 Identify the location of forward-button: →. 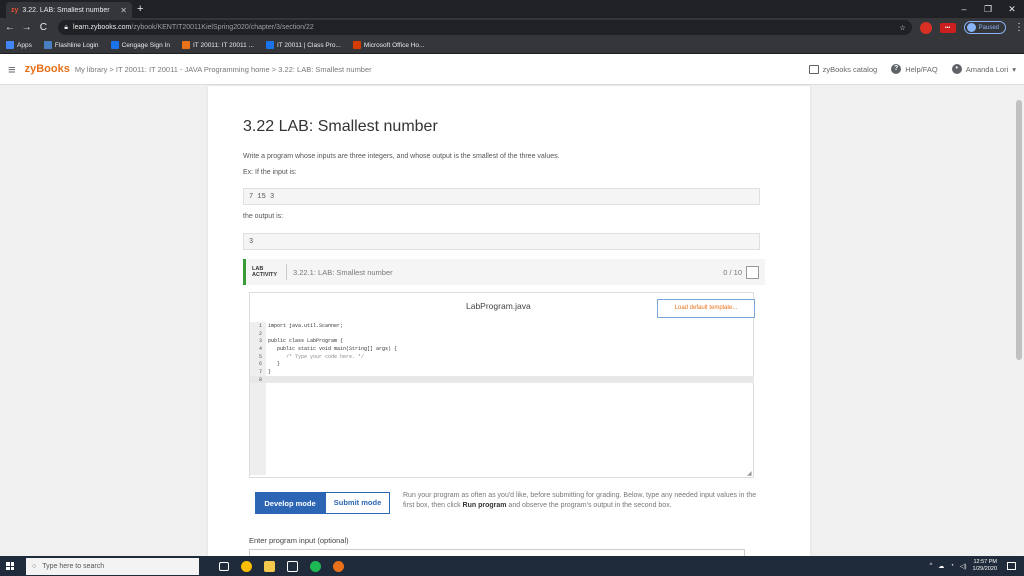
(27, 27).